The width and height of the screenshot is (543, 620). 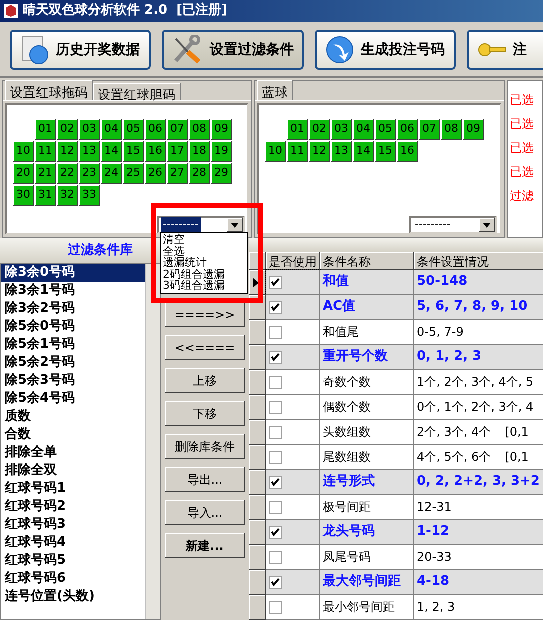 I want to click on current-row-icon, so click(x=256, y=283).